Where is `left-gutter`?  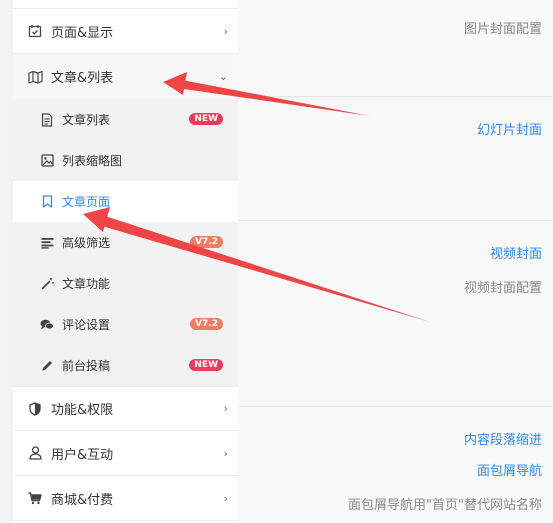
left-gutter is located at coordinates (6, 261).